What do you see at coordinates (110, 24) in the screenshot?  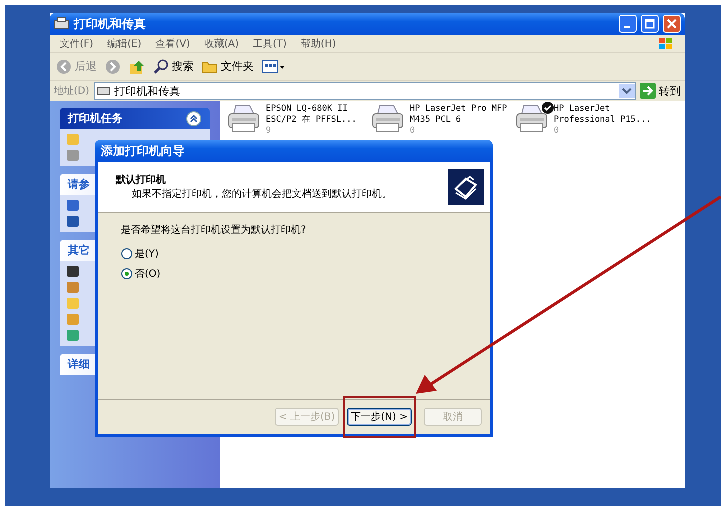 I see `window-title: 打印机和传真` at bounding box center [110, 24].